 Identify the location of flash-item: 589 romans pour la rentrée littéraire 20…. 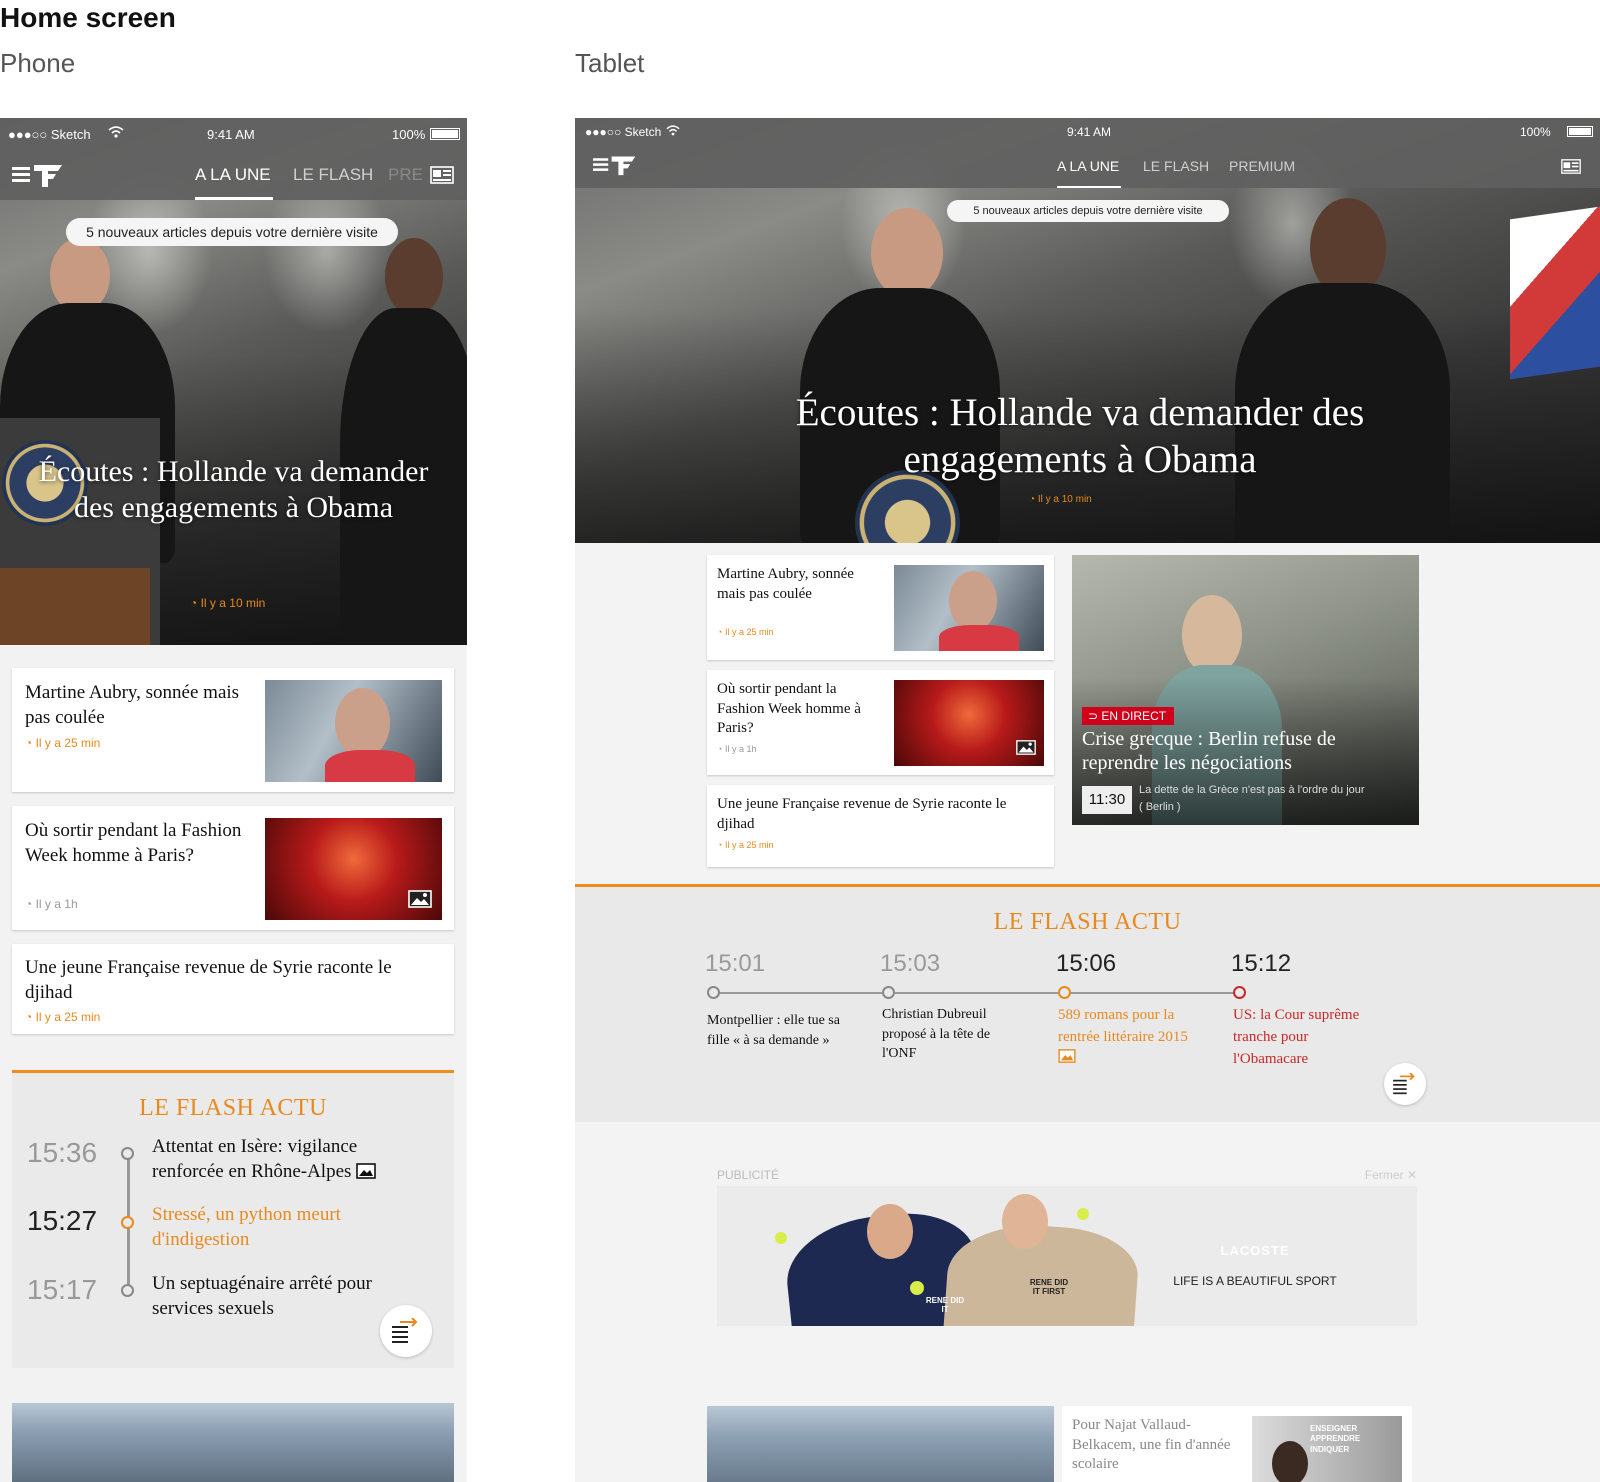
(1125, 1037).